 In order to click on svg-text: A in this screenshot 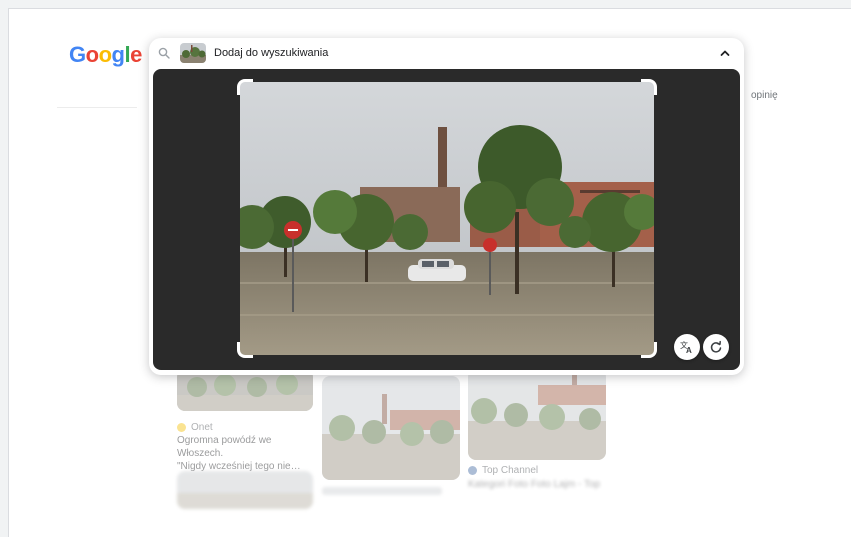, I will do `click(689, 350)`.